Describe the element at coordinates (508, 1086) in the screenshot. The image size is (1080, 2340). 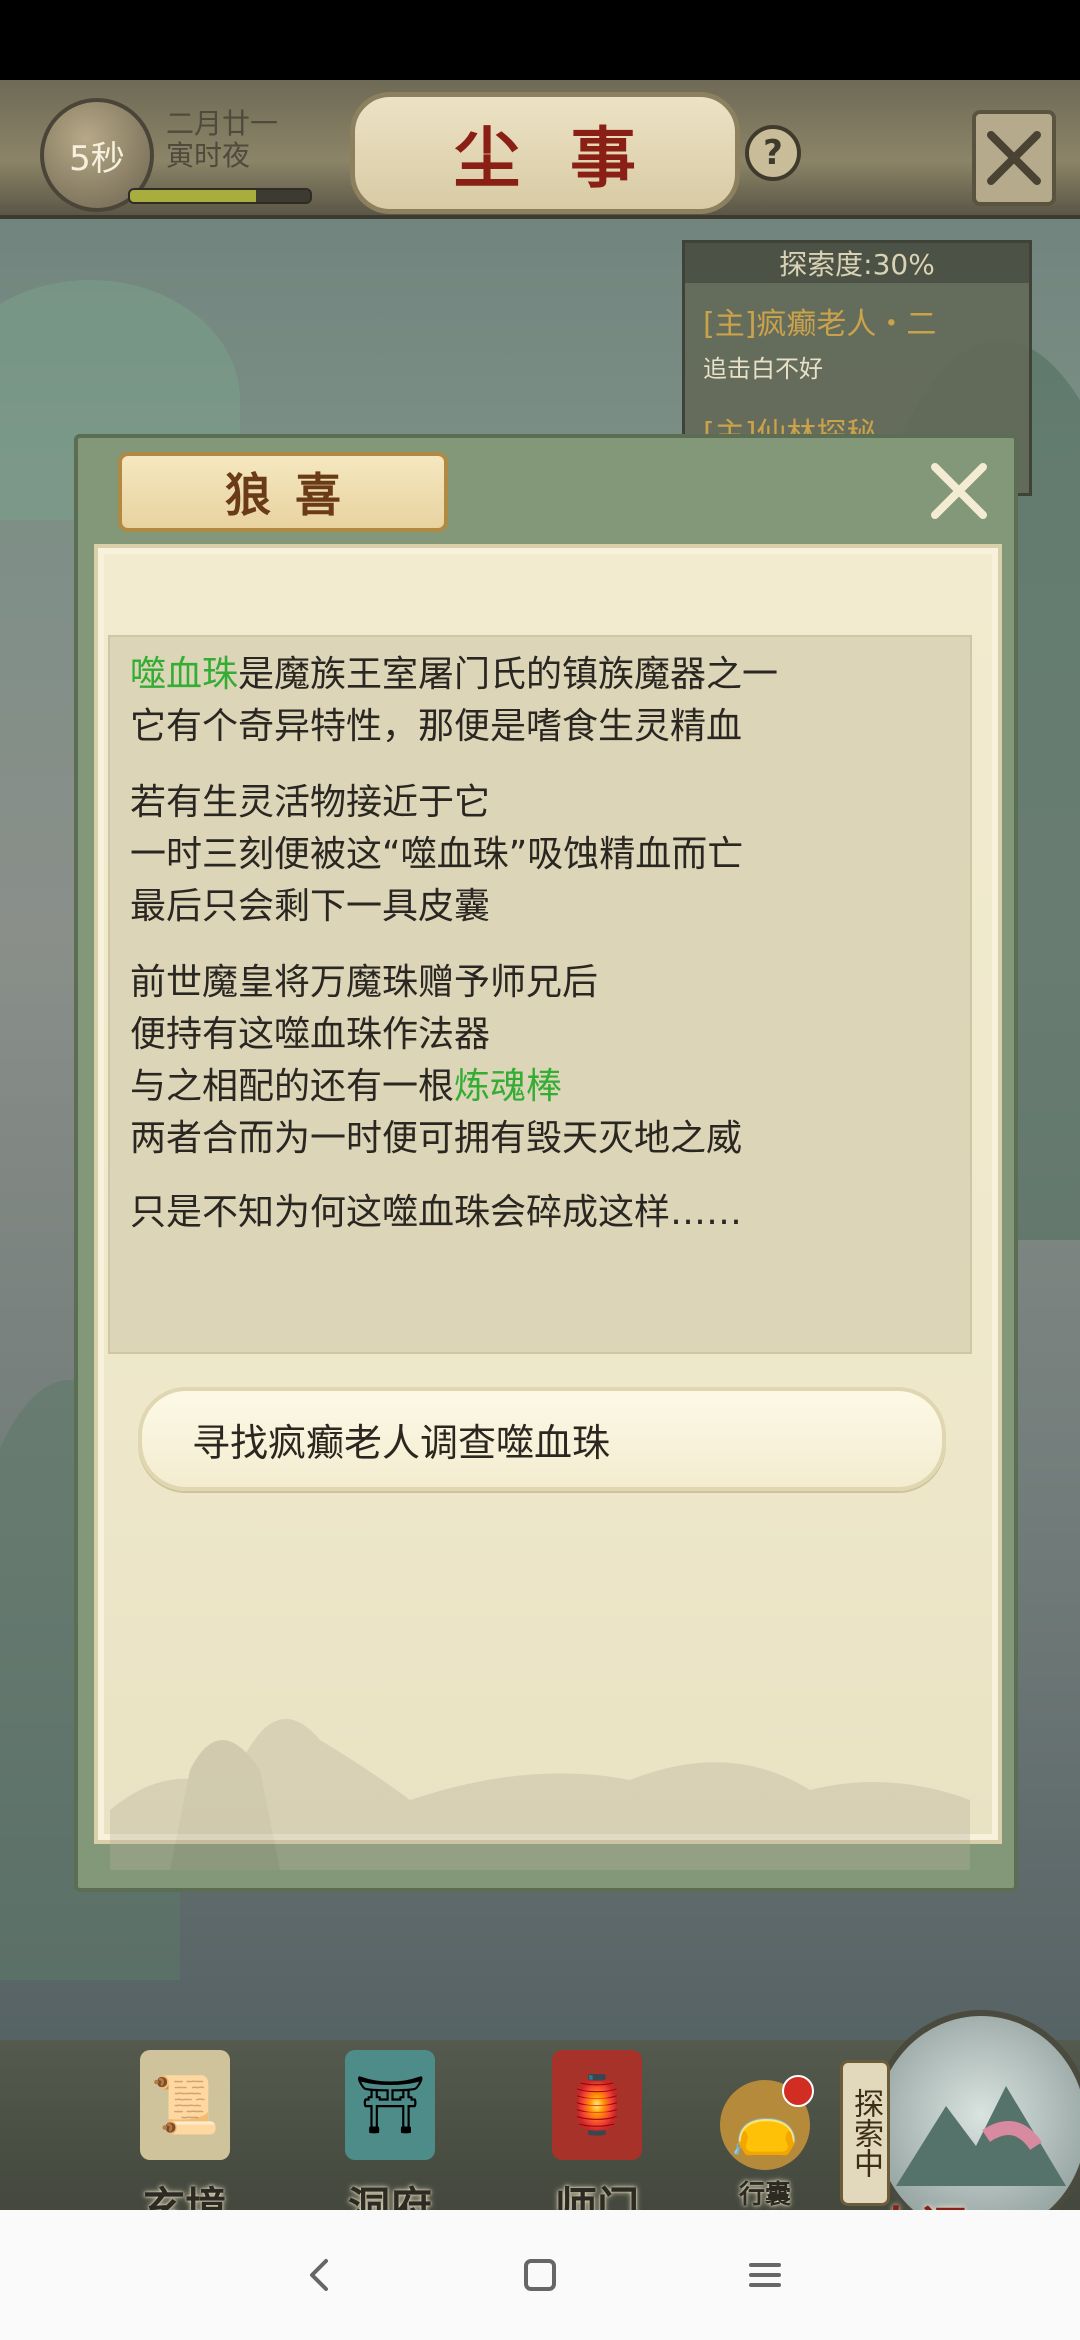
I see `highlight-term: 炼魂棒` at that location.